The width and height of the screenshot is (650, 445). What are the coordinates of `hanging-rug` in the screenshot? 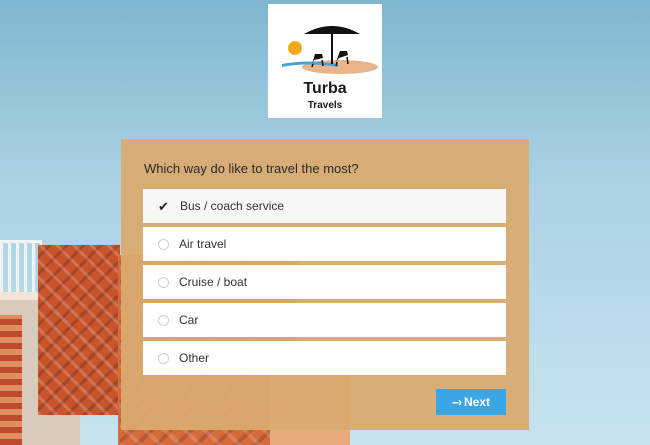 It's located at (79, 330).